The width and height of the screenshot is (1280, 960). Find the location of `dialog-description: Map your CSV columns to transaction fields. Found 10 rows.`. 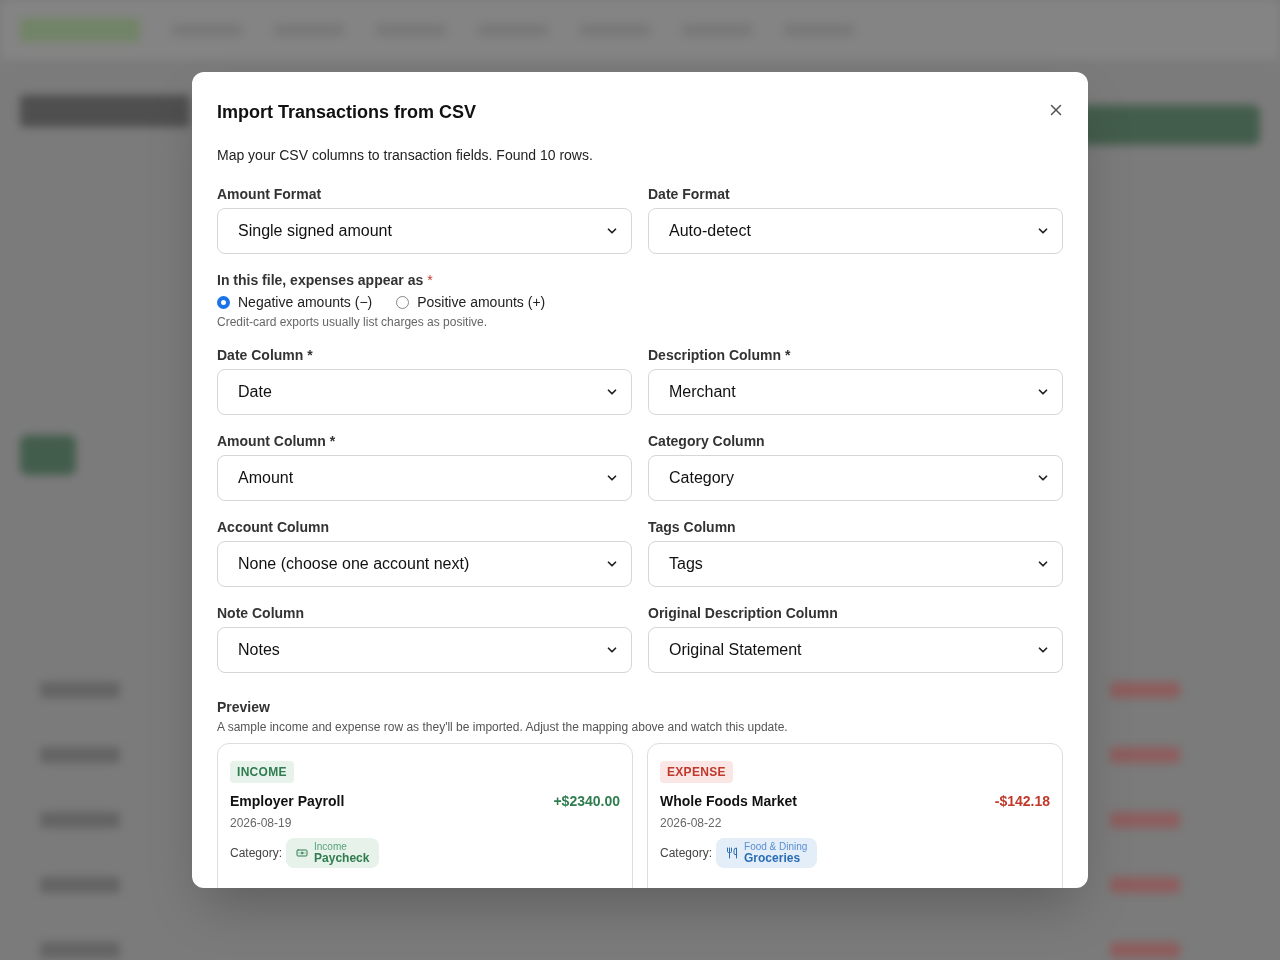

dialog-description: Map your CSV columns to transaction fields. Found 10 rows. is located at coordinates (405, 155).